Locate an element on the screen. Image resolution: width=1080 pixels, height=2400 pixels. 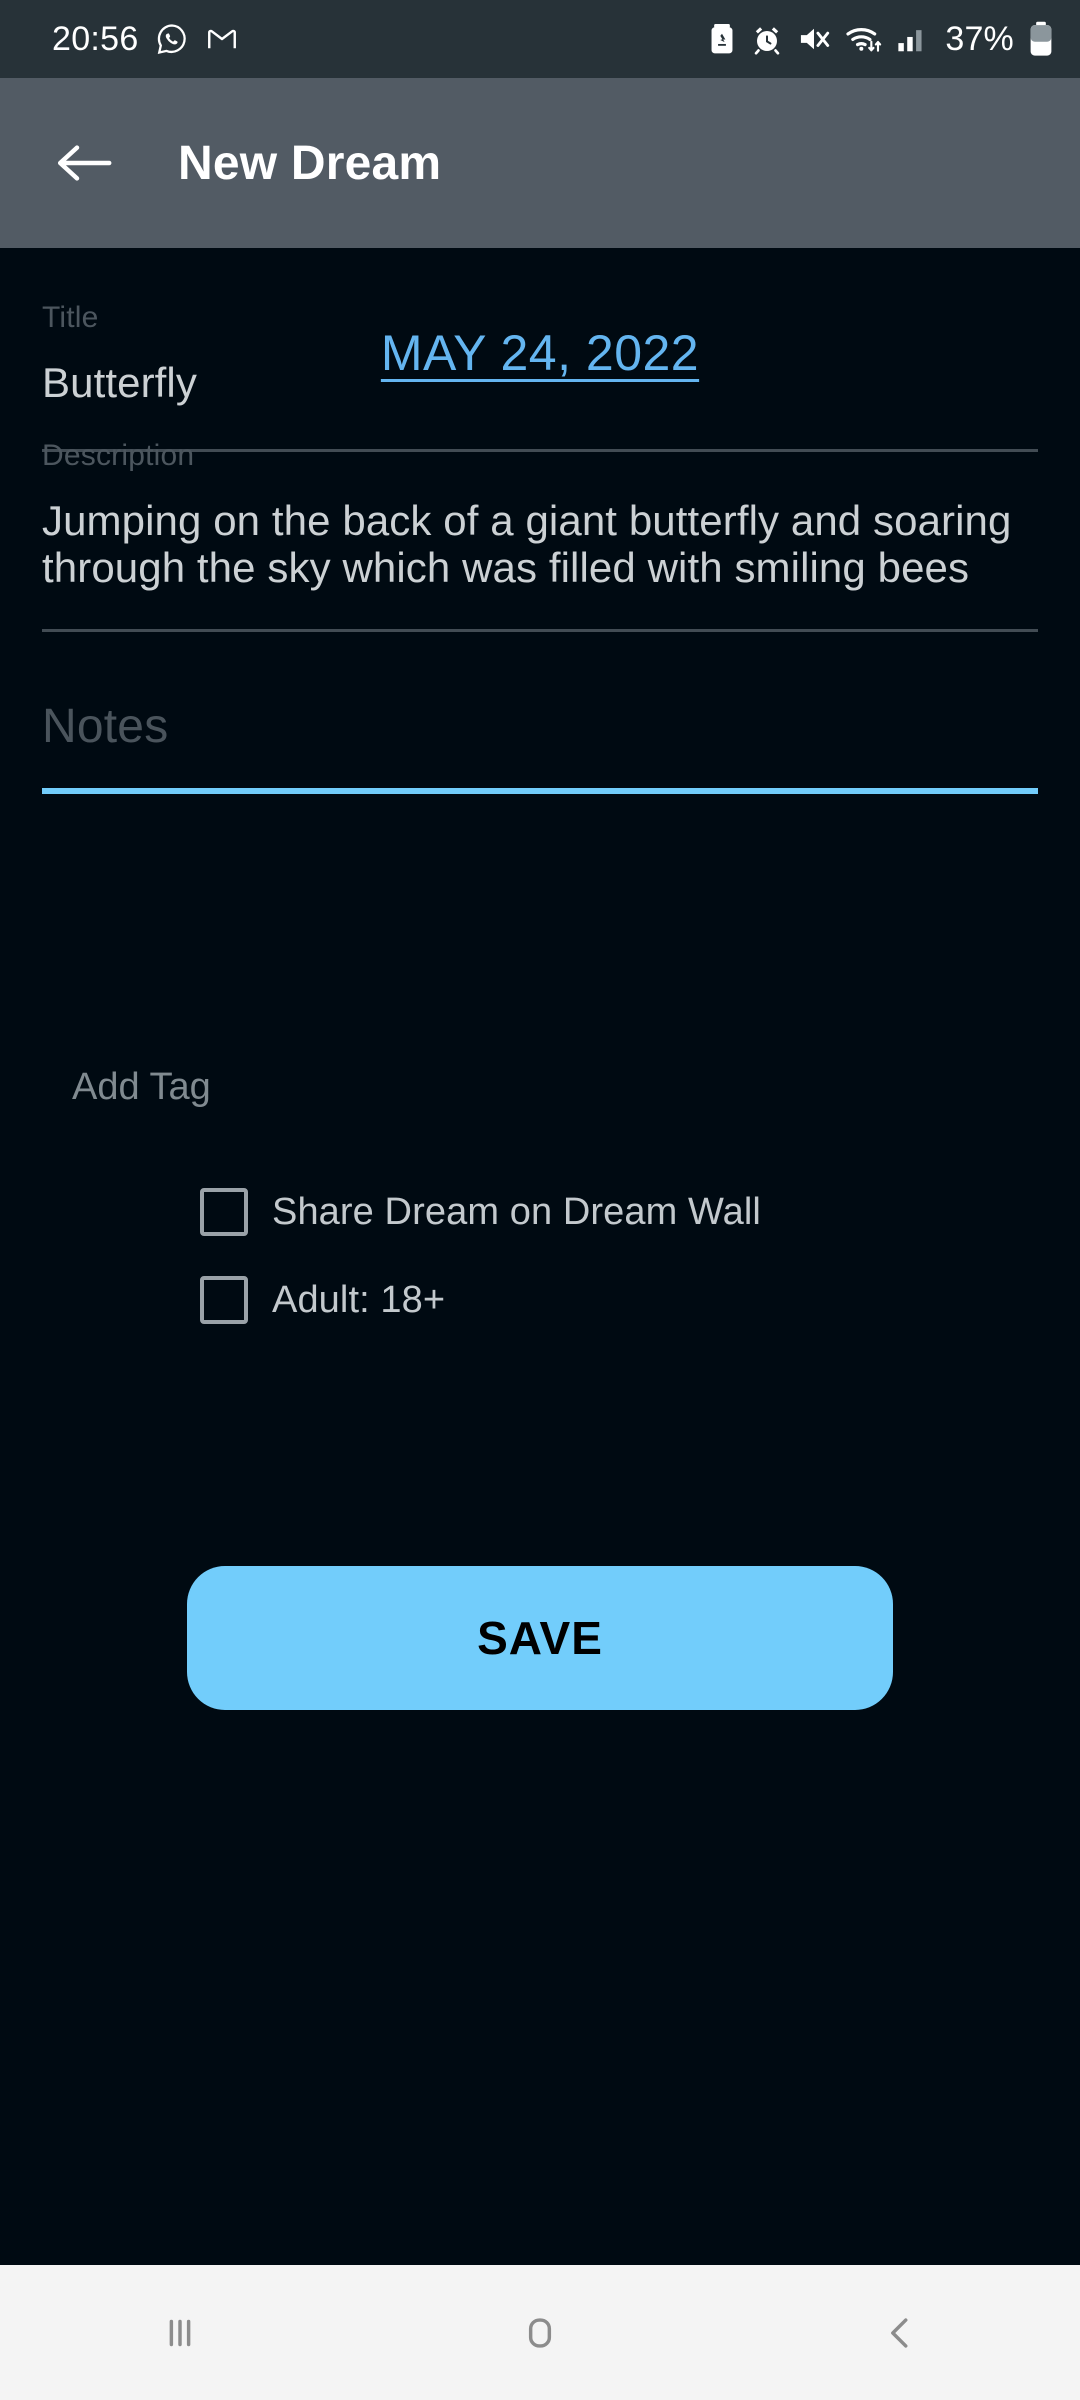
status-bar-right: 37% is located at coordinates (880, 39).